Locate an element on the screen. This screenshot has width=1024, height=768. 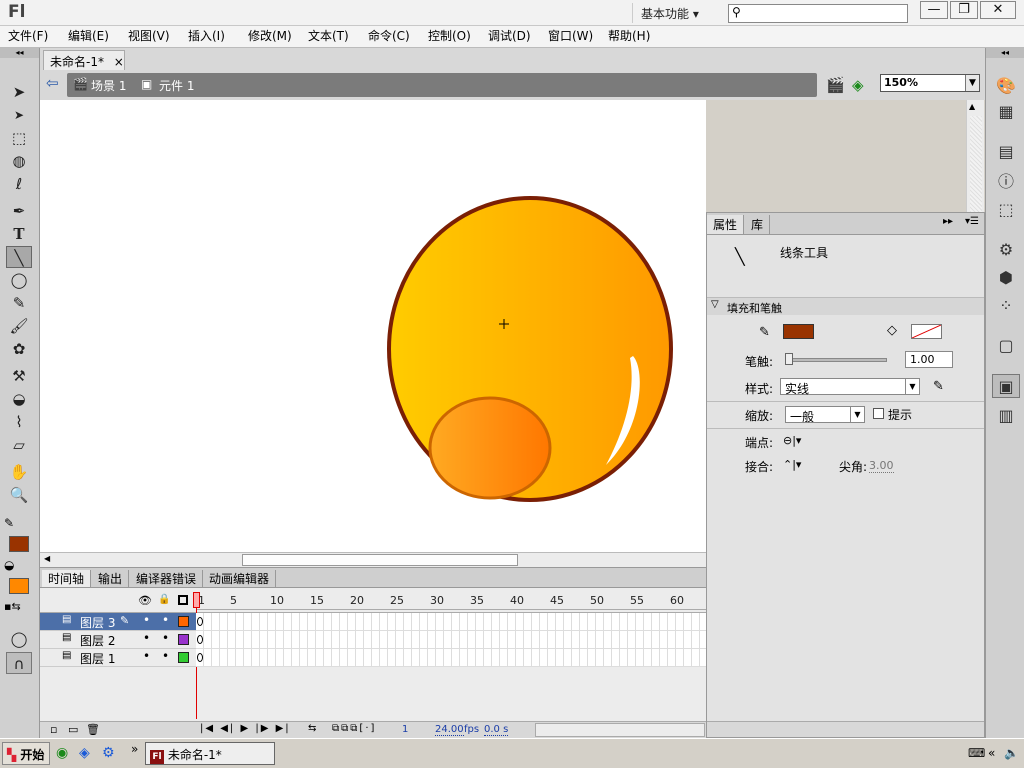
settings-icon: ⚙ is located at coordinates (108, 753).